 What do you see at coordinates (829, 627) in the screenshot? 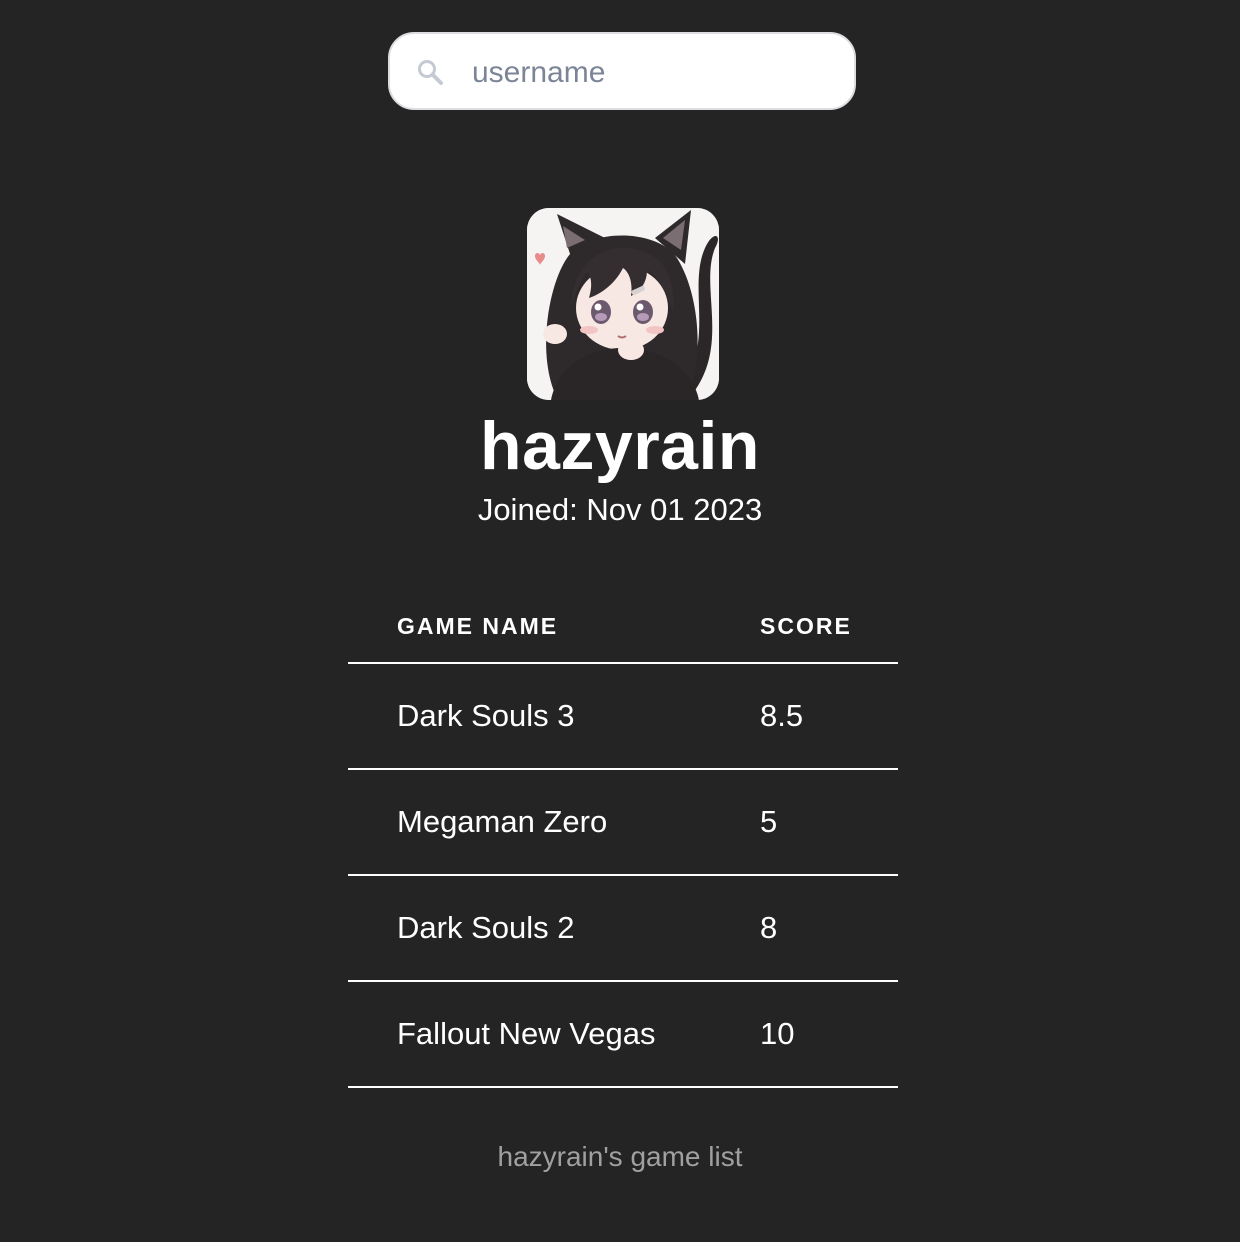
I see `column-header-score: SCORE` at bounding box center [829, 627].